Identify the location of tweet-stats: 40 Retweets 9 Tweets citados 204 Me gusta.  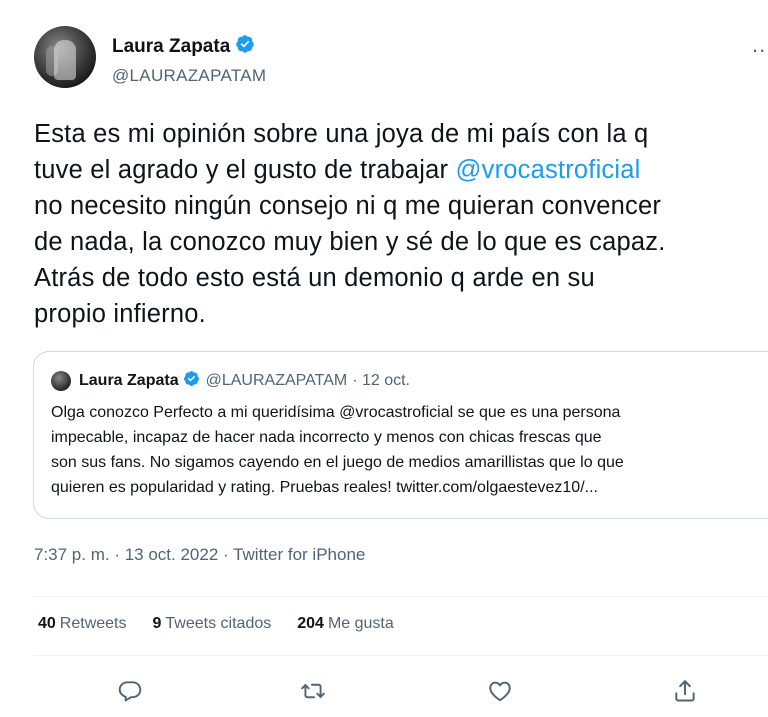
(229, 624).